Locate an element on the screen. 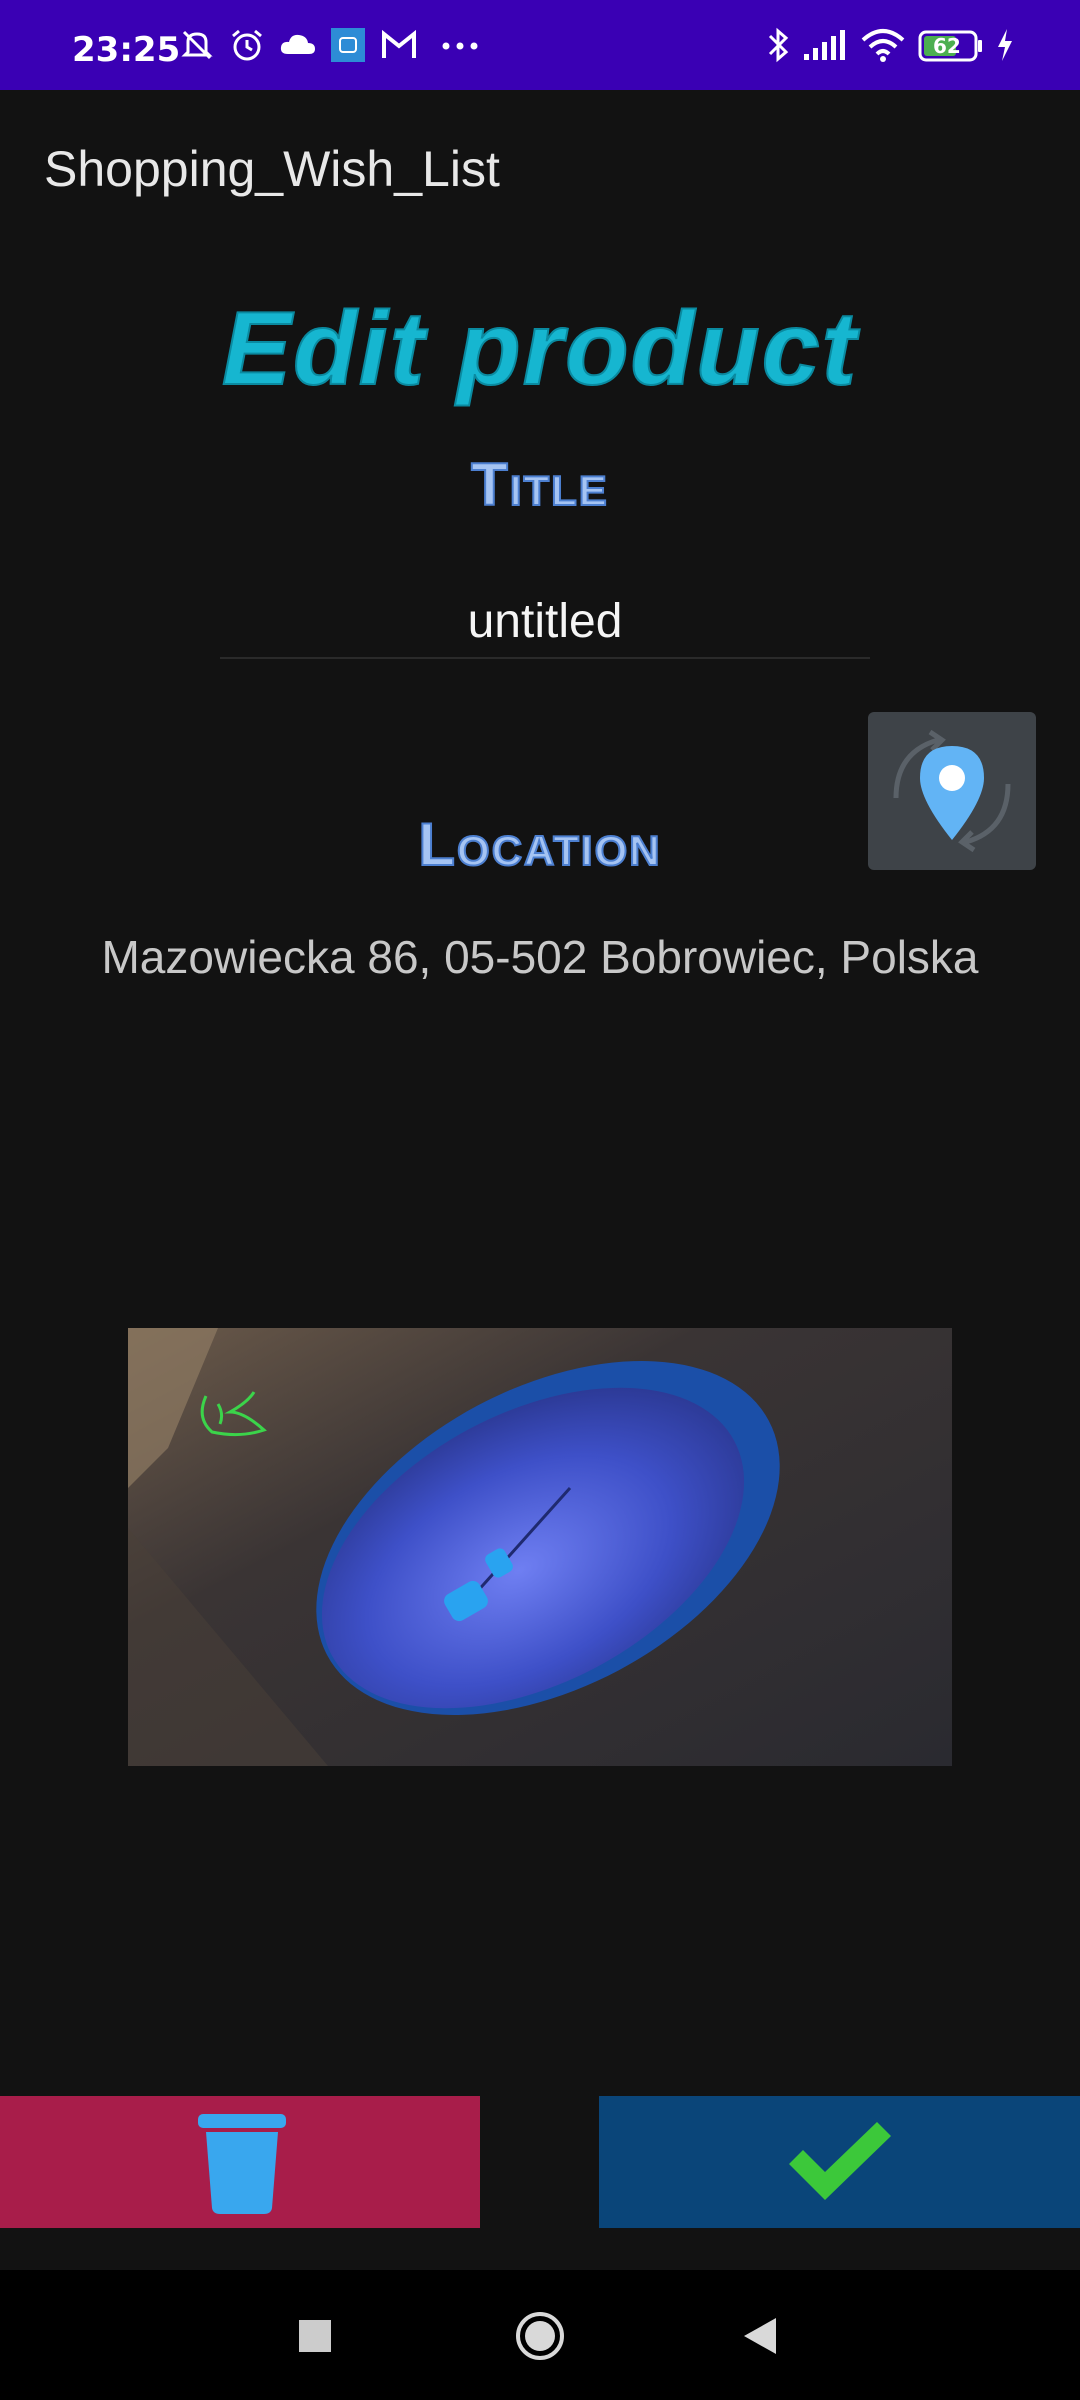 The image size is (1080, 2400). confirm-button is located at coordinates (839, 2162).